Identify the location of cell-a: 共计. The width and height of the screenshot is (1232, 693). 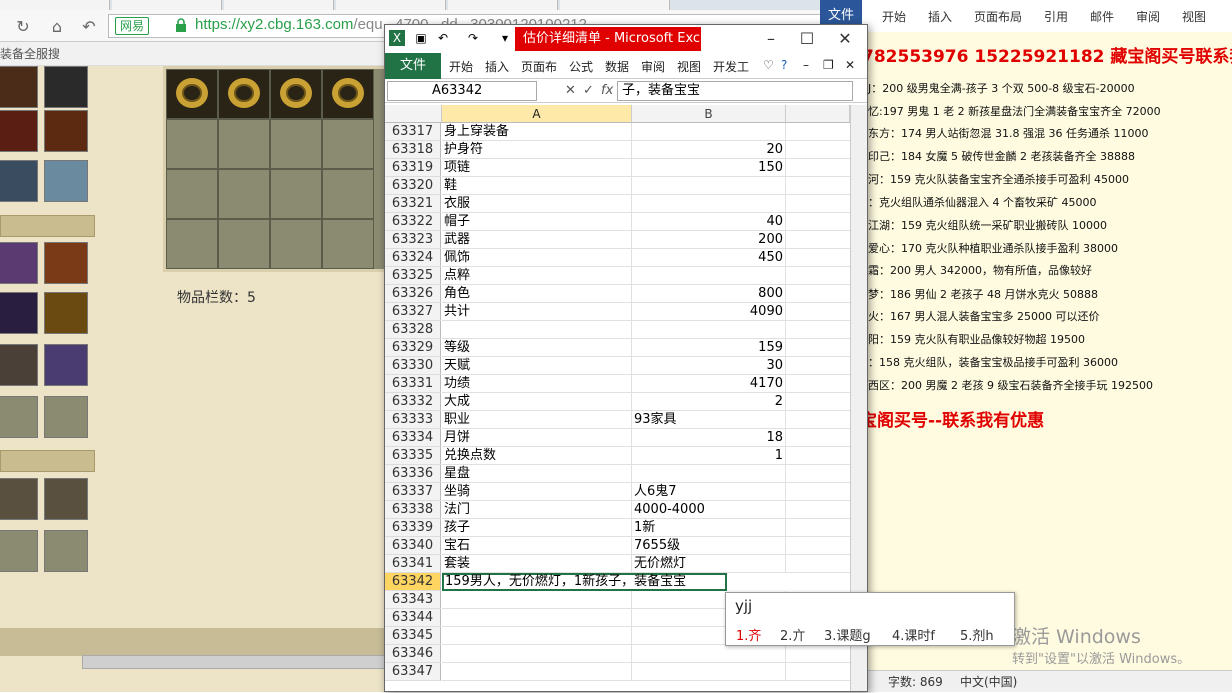
(537, 312).